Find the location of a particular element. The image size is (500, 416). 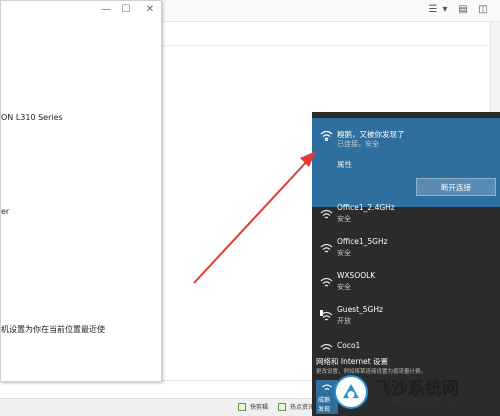

restore-icon: ◫ is located at coordinates (483, 10).